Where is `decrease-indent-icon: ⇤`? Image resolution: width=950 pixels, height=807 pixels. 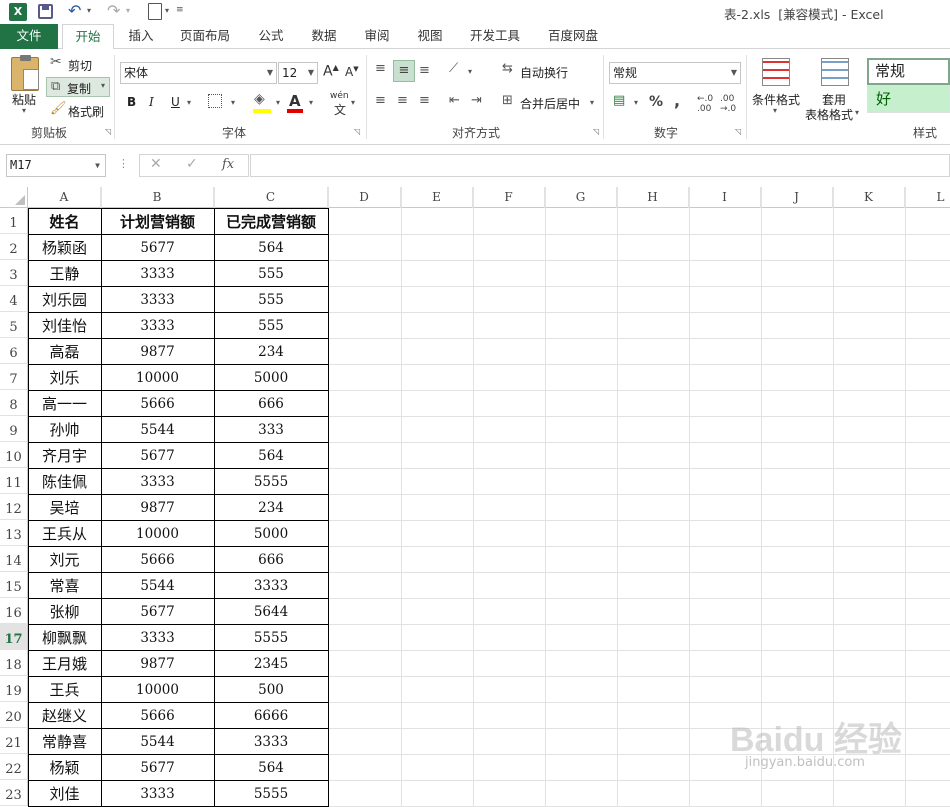
decrease-indent-icon: ⇤ is located at coordinates (454, 100).